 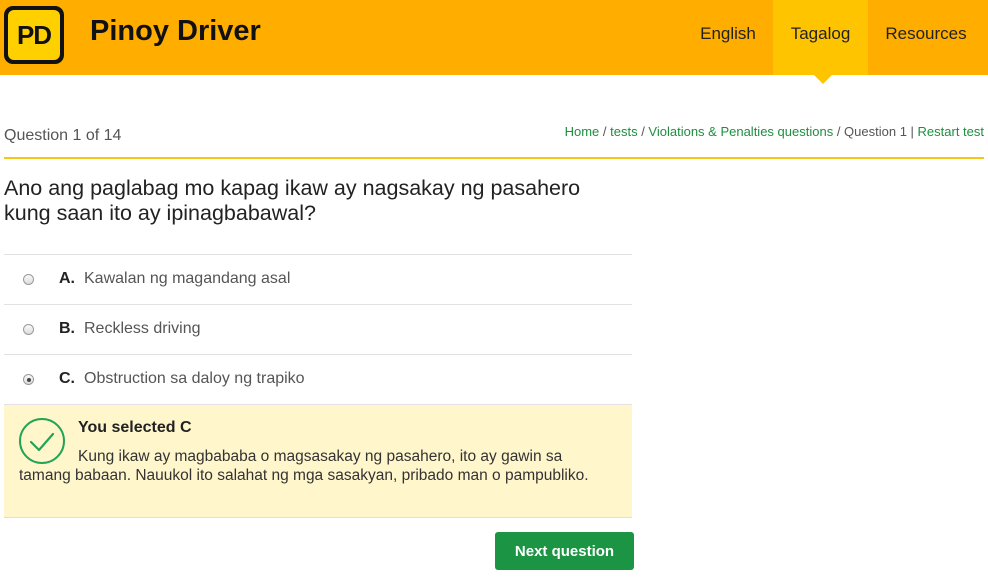 What do you see at coordinates (67, 328) in the screenshot?
I see `option-letter: B.` at bounding box center [67, 328].